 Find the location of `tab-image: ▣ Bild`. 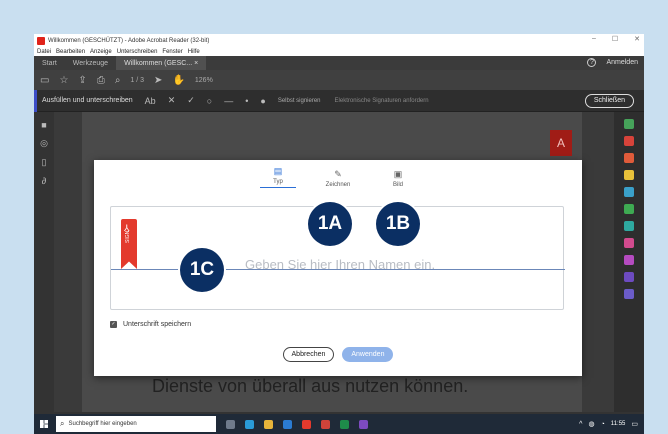

tab-image: ▣ Bild is located at coordinates (398, 178).